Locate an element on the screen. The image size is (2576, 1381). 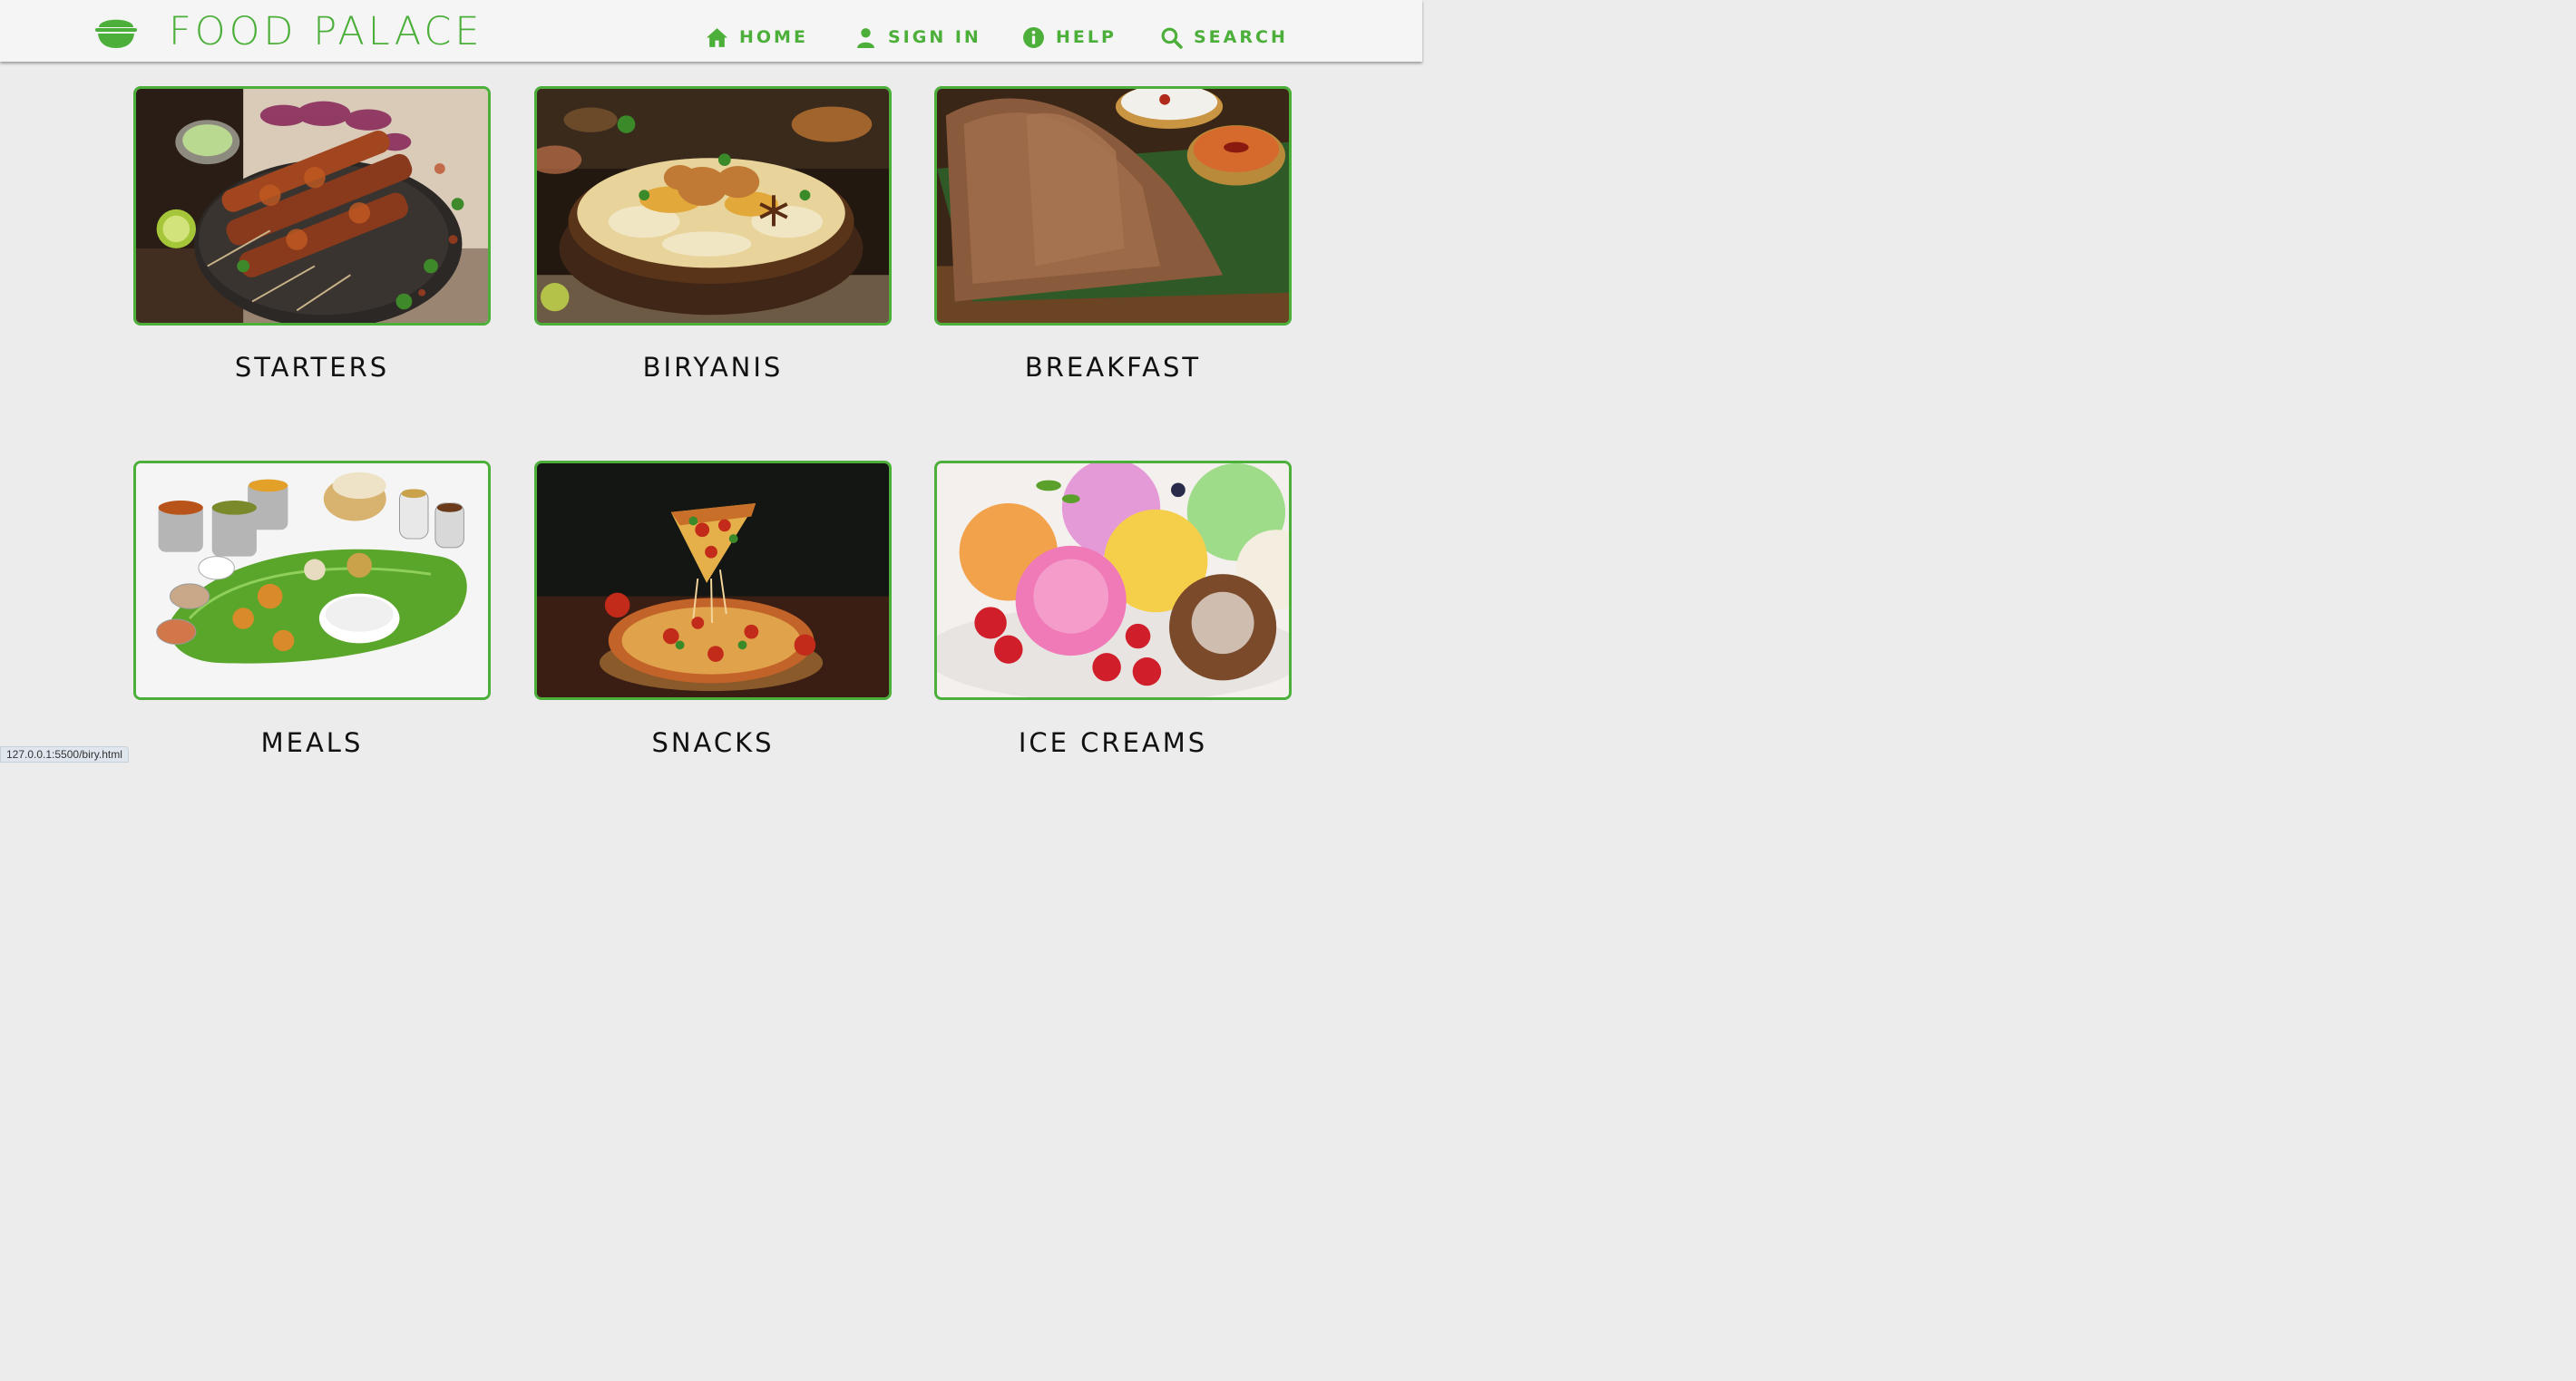
category-label-meals: MEALS is located at coordinates (312, 742).